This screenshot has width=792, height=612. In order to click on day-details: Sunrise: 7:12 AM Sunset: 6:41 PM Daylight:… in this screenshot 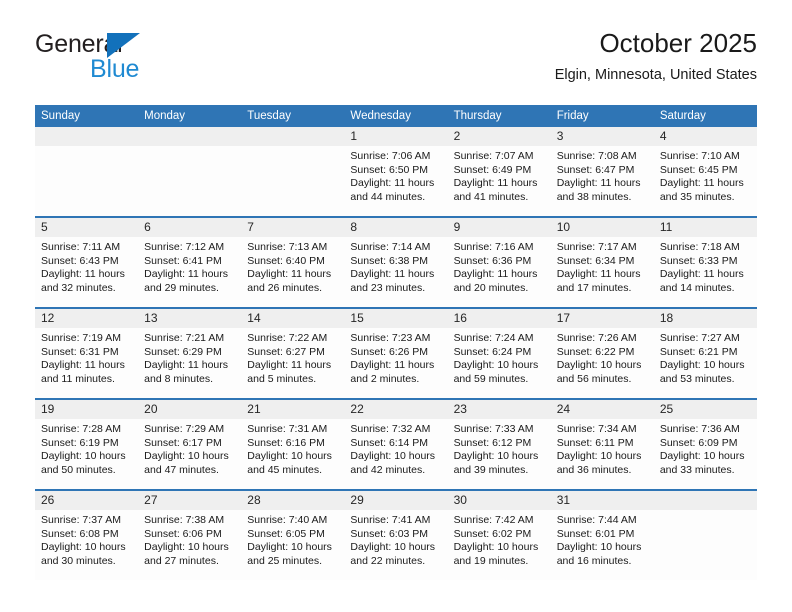, I will do `click(189, 266)`.